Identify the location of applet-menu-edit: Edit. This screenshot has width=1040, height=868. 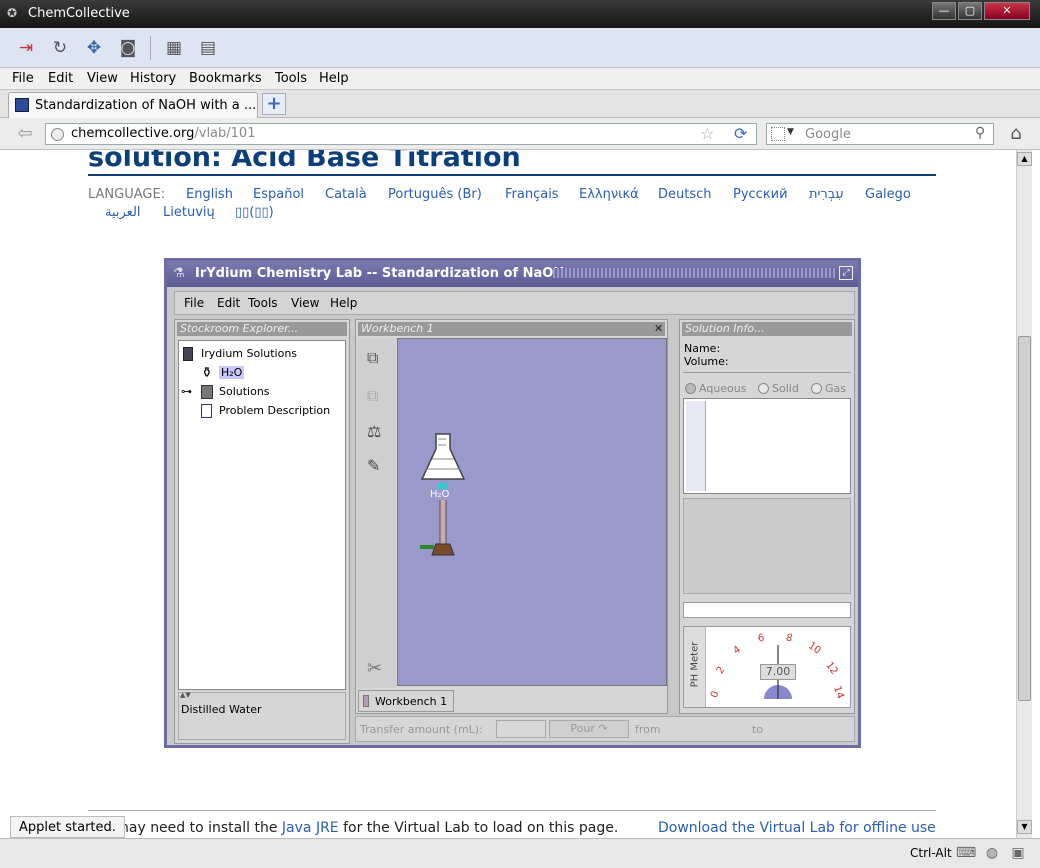
(228, 303).